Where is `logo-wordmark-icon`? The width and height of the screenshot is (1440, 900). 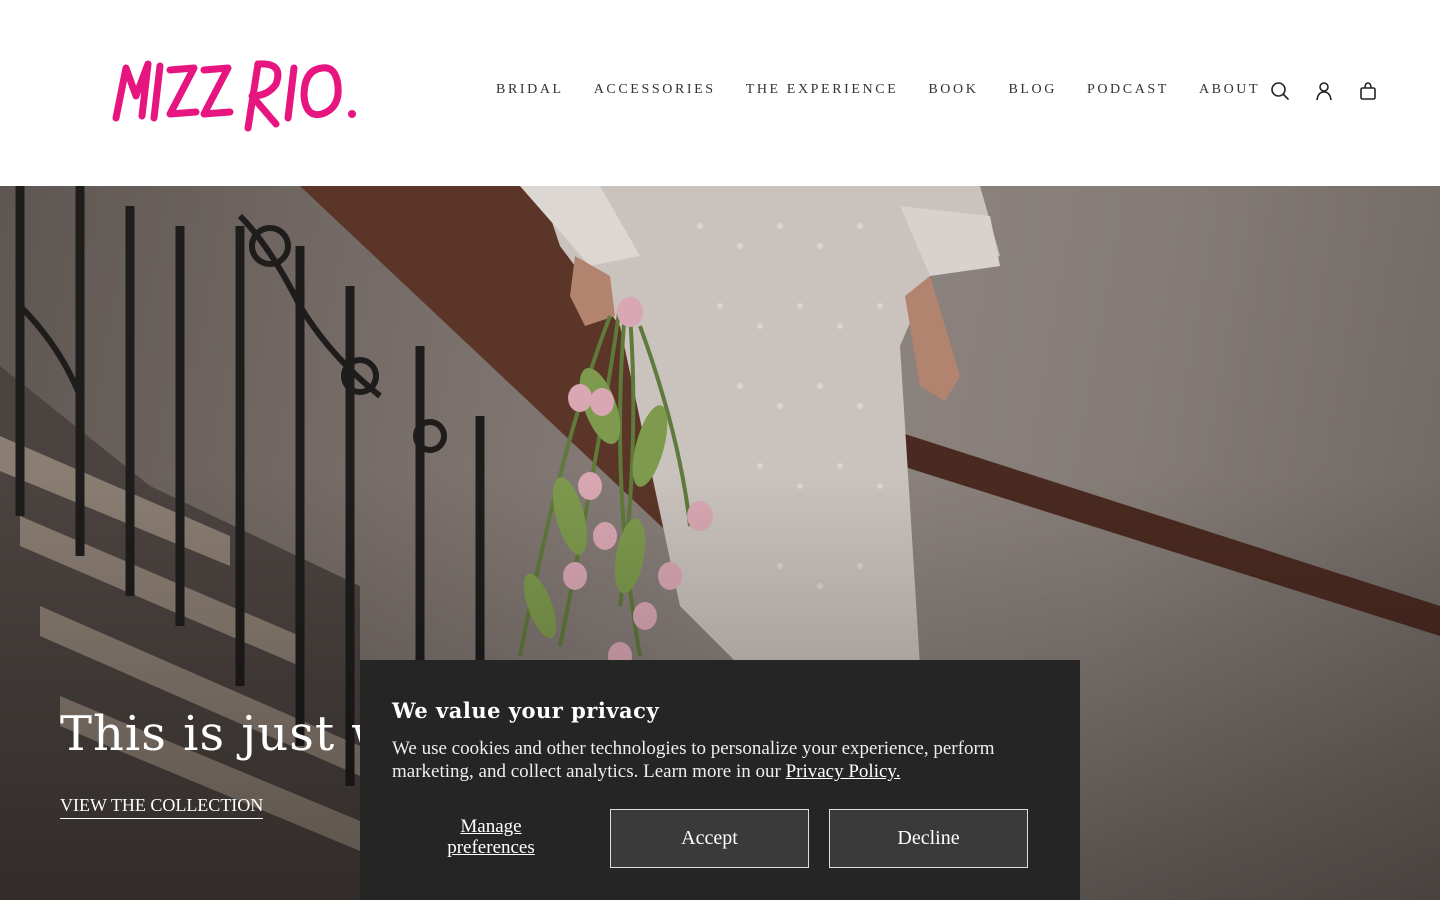
logo-wordmark-icon is located at coordinates (234, 96).